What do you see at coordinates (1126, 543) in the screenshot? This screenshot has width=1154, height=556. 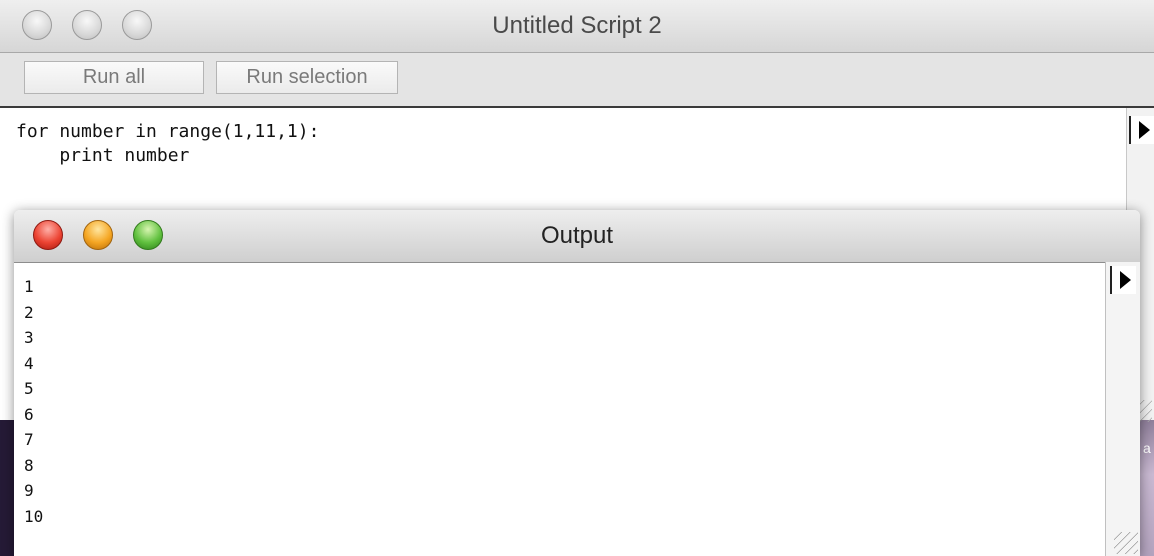 I see `resize-grip-icon` at bounding box center [1126, 543].